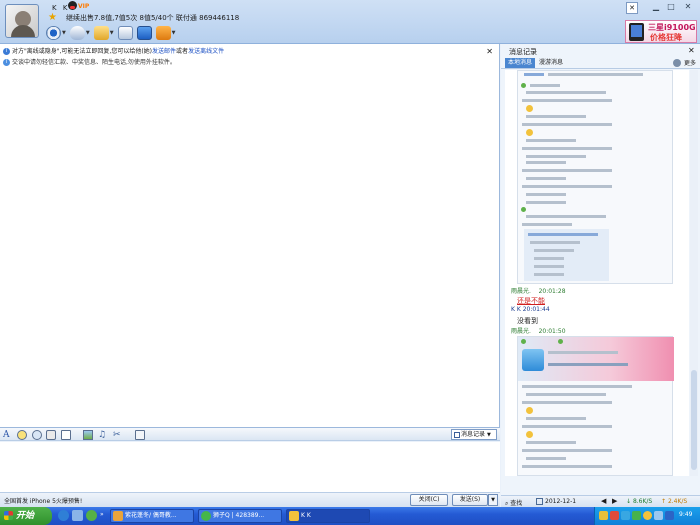 The image size is (700, 525). What do you see at coordinates (294, 516) in the screenshot?
I see `qq-icon` at bounding box center [294, 516].